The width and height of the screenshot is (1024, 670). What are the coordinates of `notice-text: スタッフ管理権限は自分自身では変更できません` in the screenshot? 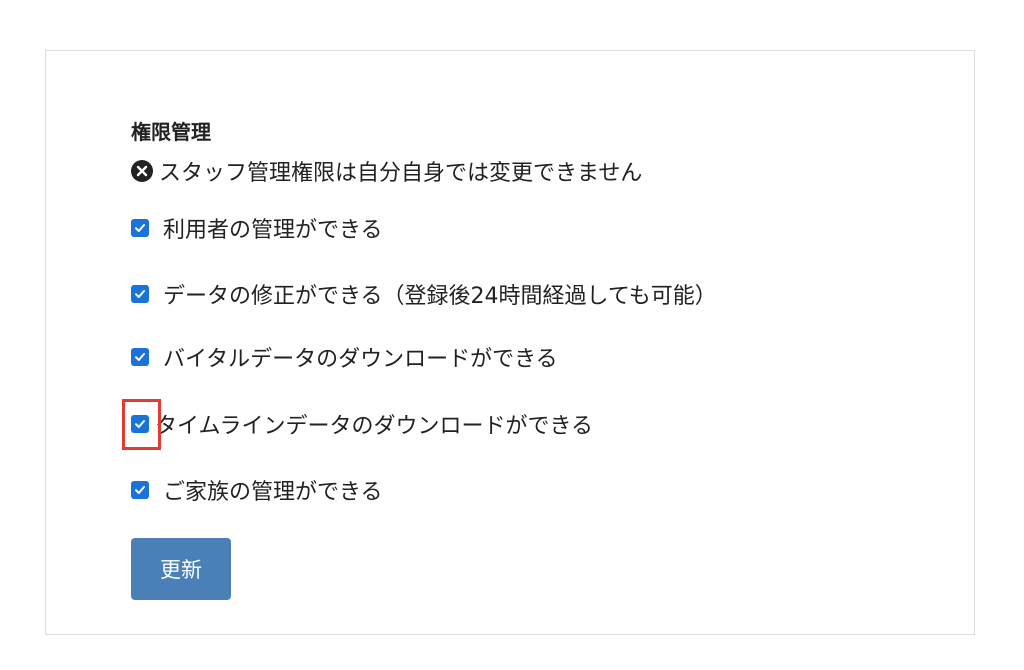 It's located at (401, 173).